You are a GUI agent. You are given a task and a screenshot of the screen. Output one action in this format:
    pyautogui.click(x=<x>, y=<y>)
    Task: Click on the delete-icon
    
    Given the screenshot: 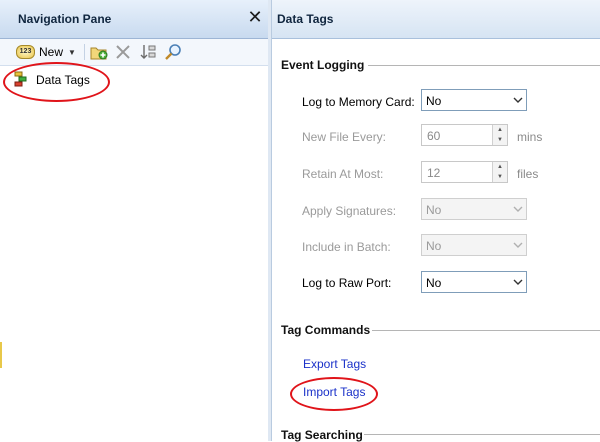 What is the action you would take?
    pyautogui.click(x=123, y=52)
    